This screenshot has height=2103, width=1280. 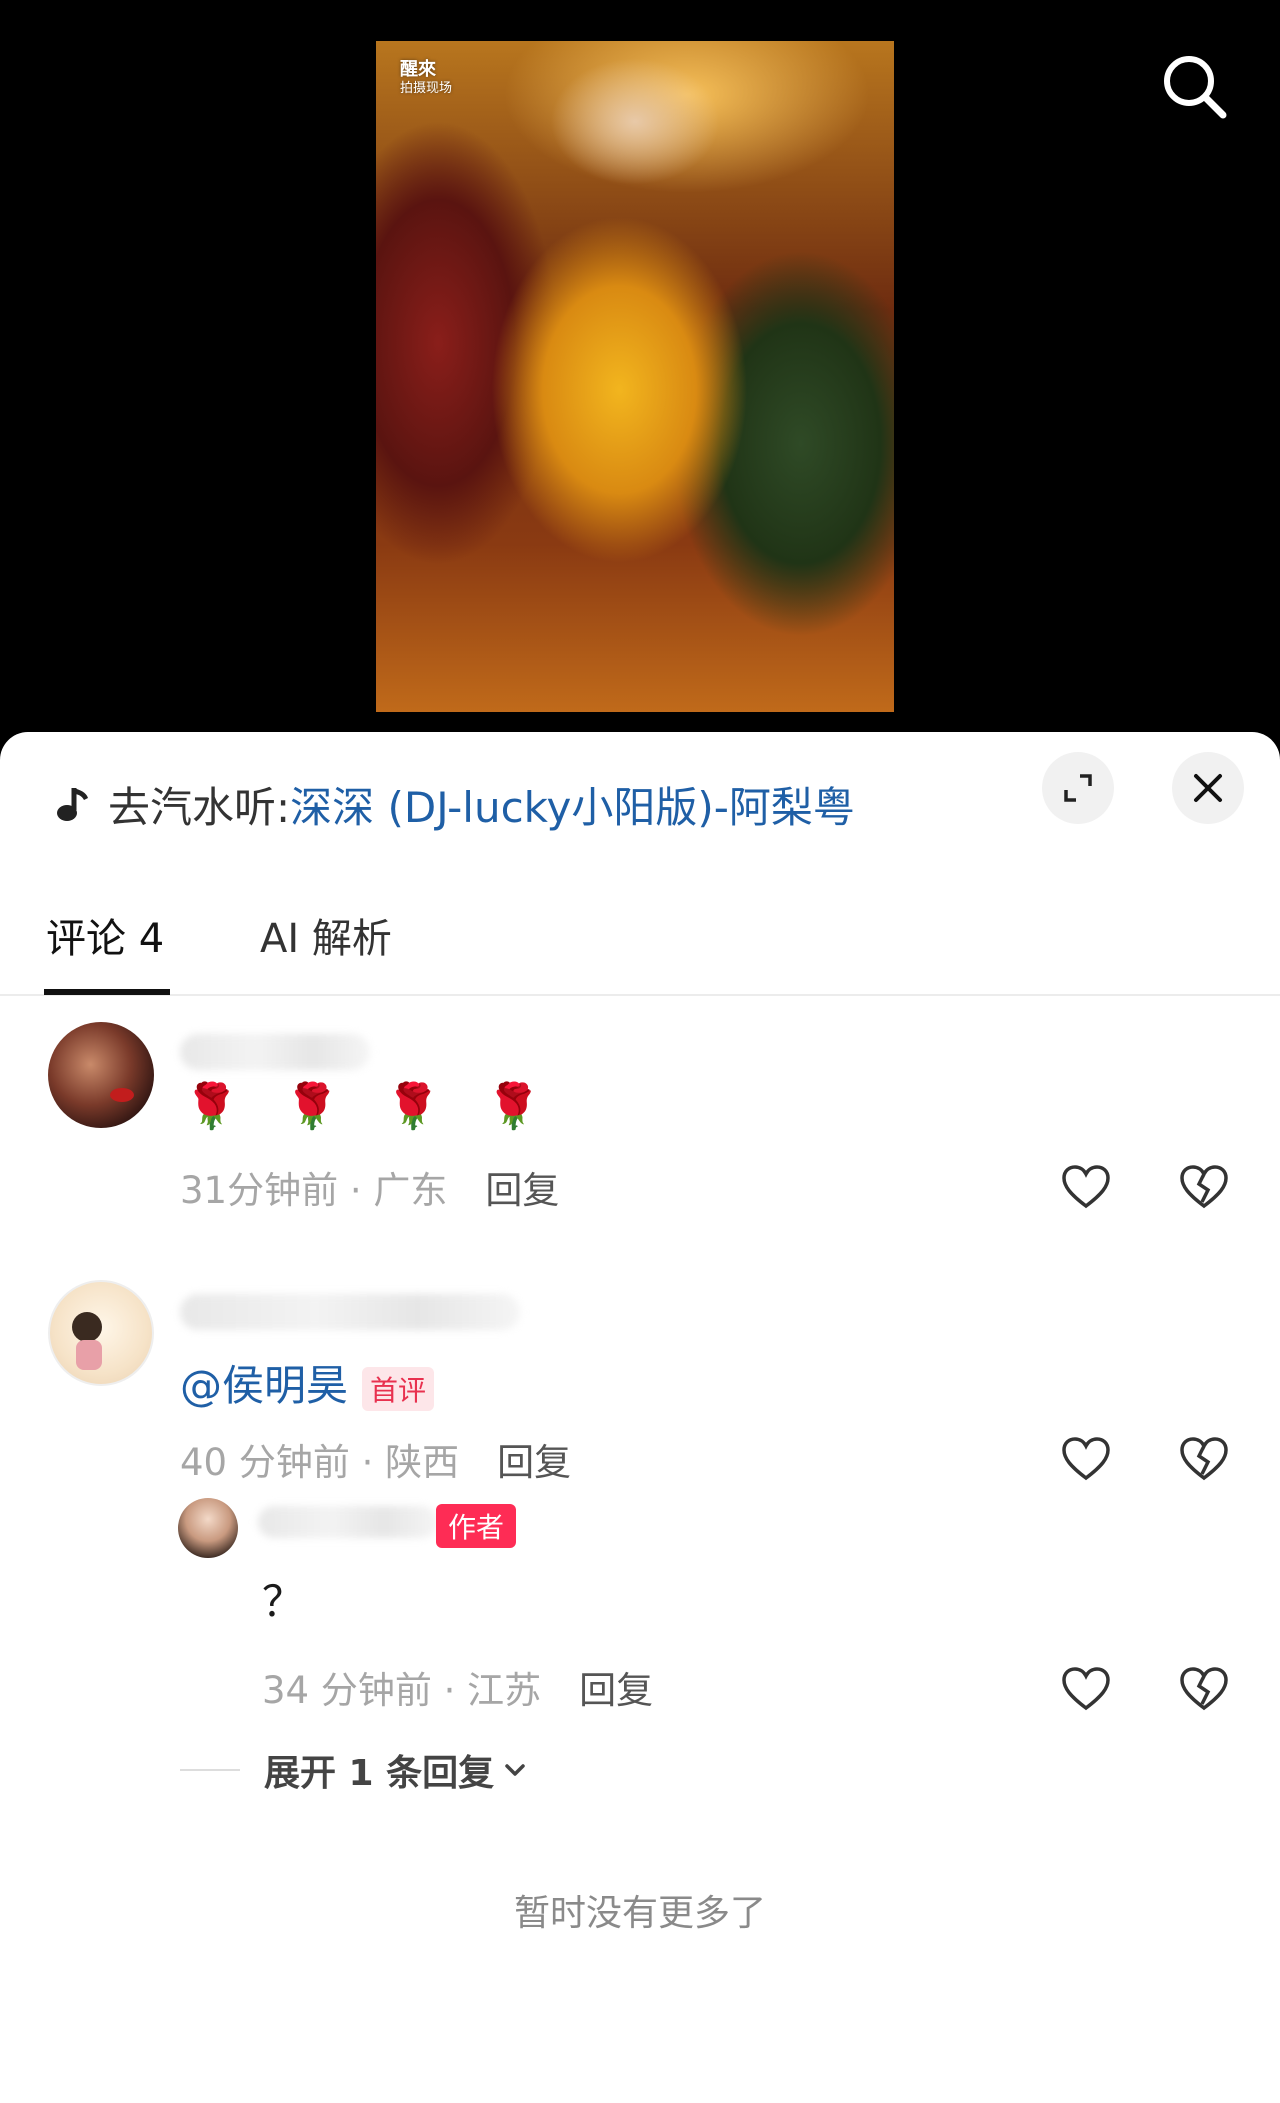 What do you see at coordinates (426, 88) in the screenshot?
I see `watermark-subtitle: 拍摄现场` at bounding box center [426, 88].